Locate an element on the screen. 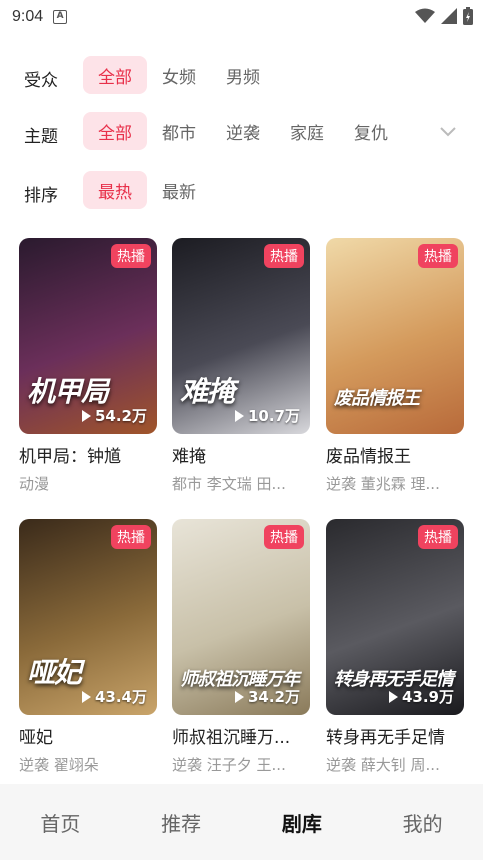 Image resolution: width=483 pixels, height=860 pixels. poster-image: 师叔祖沉睡万年 热播 34.2万 is located at coordinates (241, 617).